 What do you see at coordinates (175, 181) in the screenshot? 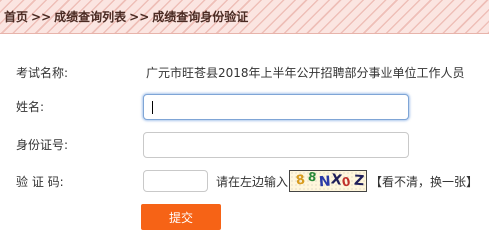
I see `captcha-input` at bounding box center [175, 181].